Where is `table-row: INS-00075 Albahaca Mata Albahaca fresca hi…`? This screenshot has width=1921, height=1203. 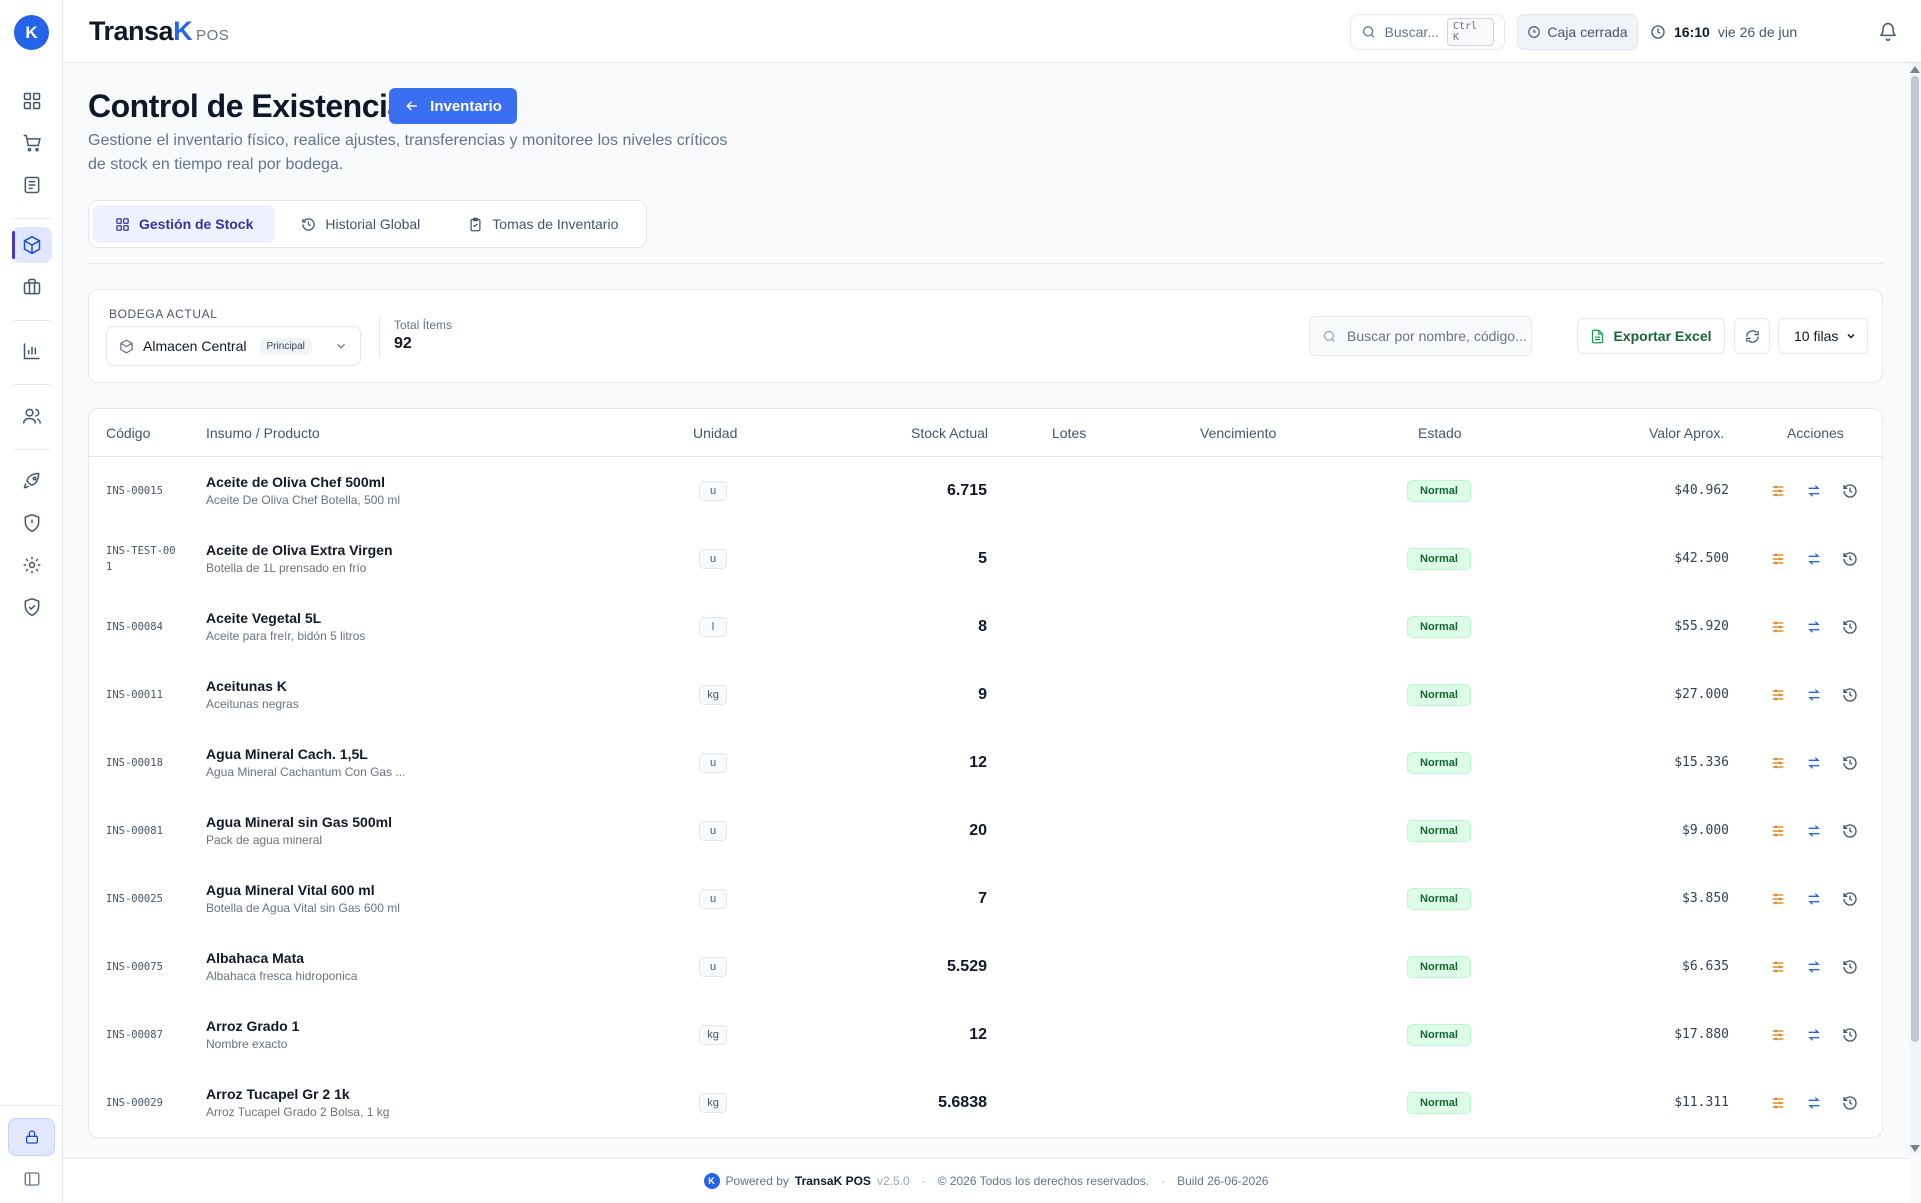 table-row: INS-00075 Albahaca Mata Albahaca fresca hi… is located at coordinates (985, 967).